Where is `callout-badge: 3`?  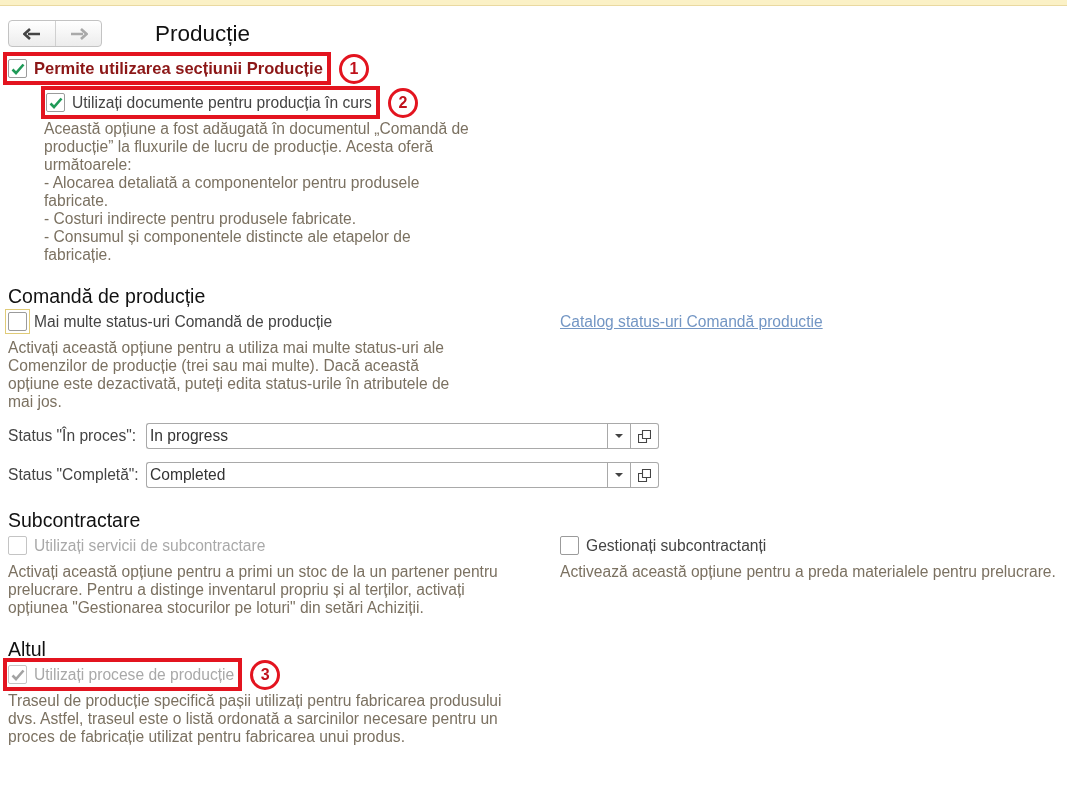
callout-badge: 3 is located at coordinates (265, 674).